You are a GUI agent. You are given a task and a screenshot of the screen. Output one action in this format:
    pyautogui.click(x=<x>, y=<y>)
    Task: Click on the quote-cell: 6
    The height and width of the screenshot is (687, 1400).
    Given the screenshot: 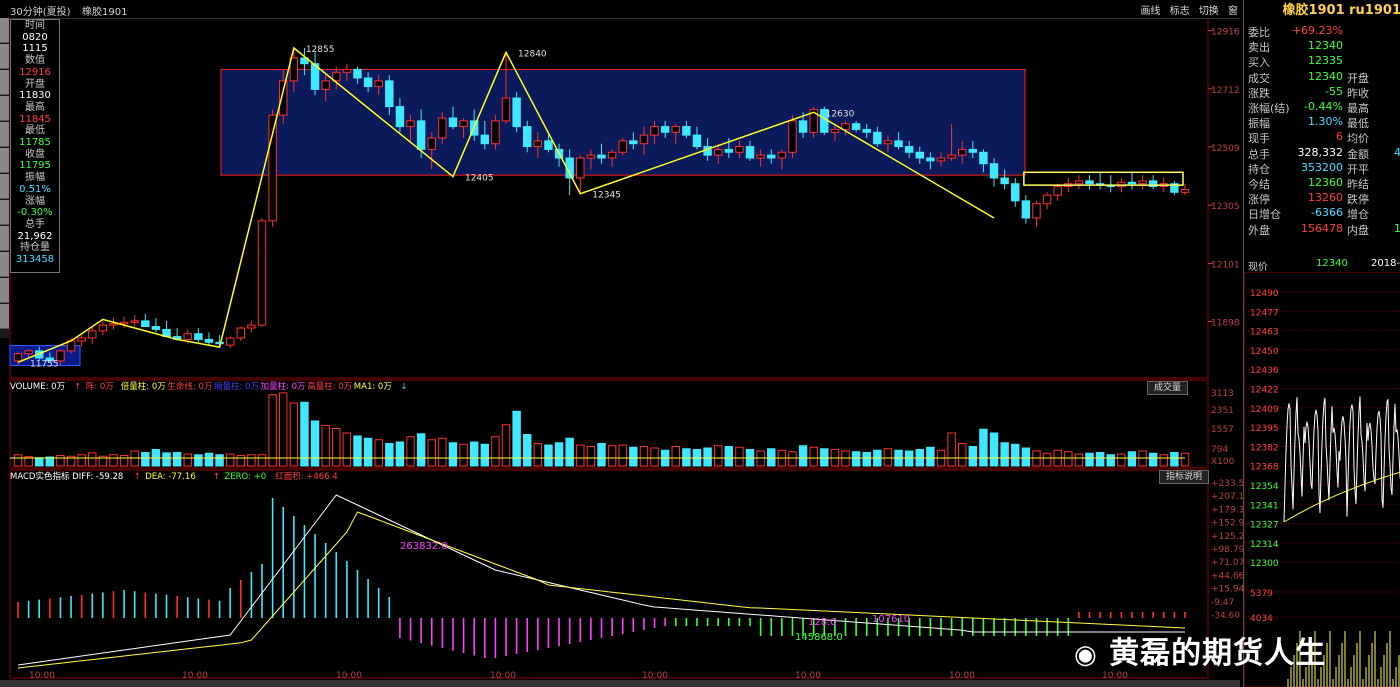 What is the action you would take?
    pyautogui.click(x=1339, y=137)
    